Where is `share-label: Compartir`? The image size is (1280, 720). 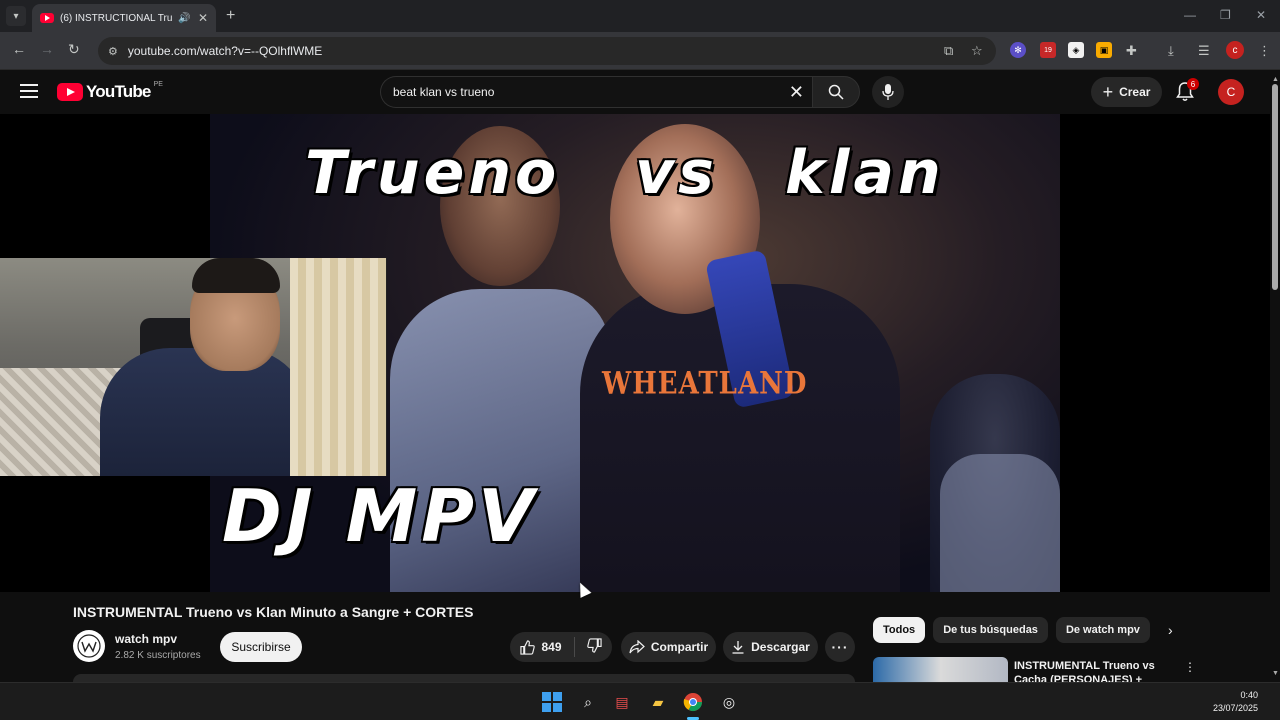 share-label: Compartir is located at coordinates (679, 647).